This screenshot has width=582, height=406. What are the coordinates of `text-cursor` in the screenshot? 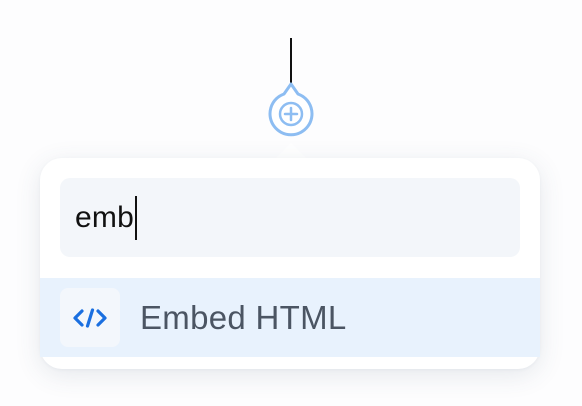 It's located at (135, 217).